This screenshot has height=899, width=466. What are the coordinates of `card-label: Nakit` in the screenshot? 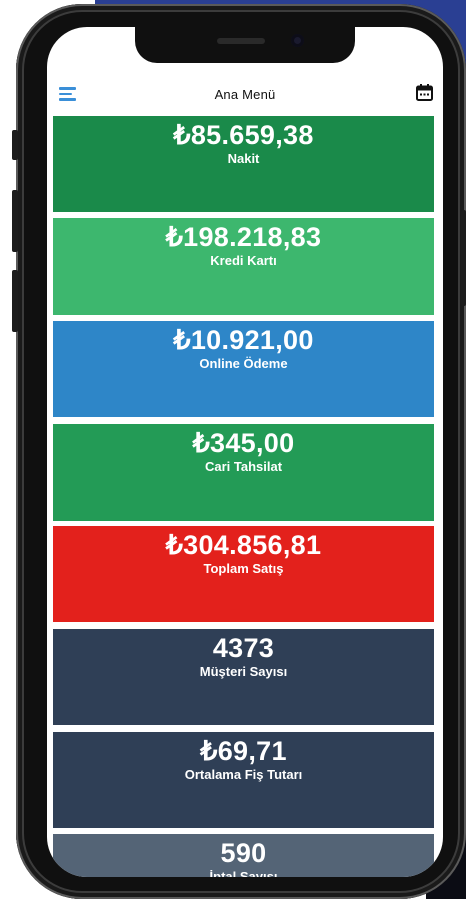 It's located at (243, 158).